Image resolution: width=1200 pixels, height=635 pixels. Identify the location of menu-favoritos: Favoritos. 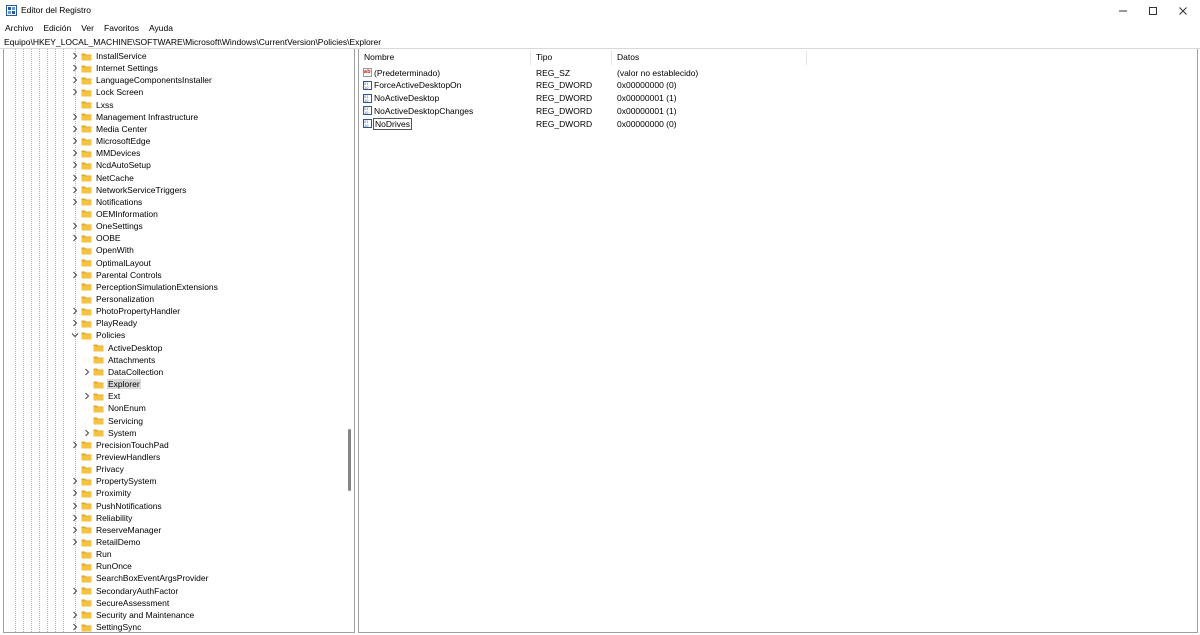
(121, 28).